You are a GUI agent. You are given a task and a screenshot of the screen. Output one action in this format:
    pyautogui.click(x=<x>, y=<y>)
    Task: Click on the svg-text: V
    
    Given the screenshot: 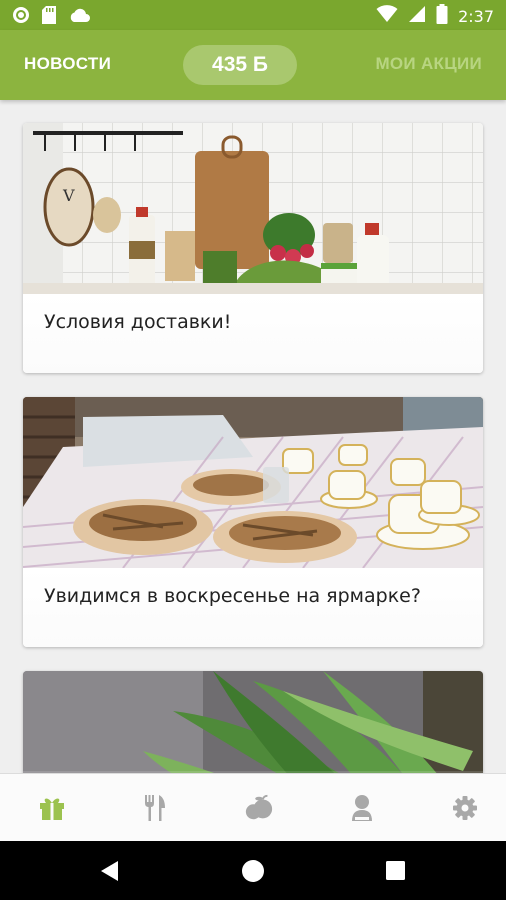 What is the action you would take?
    pyautogui.click(x=68, y=195)
    